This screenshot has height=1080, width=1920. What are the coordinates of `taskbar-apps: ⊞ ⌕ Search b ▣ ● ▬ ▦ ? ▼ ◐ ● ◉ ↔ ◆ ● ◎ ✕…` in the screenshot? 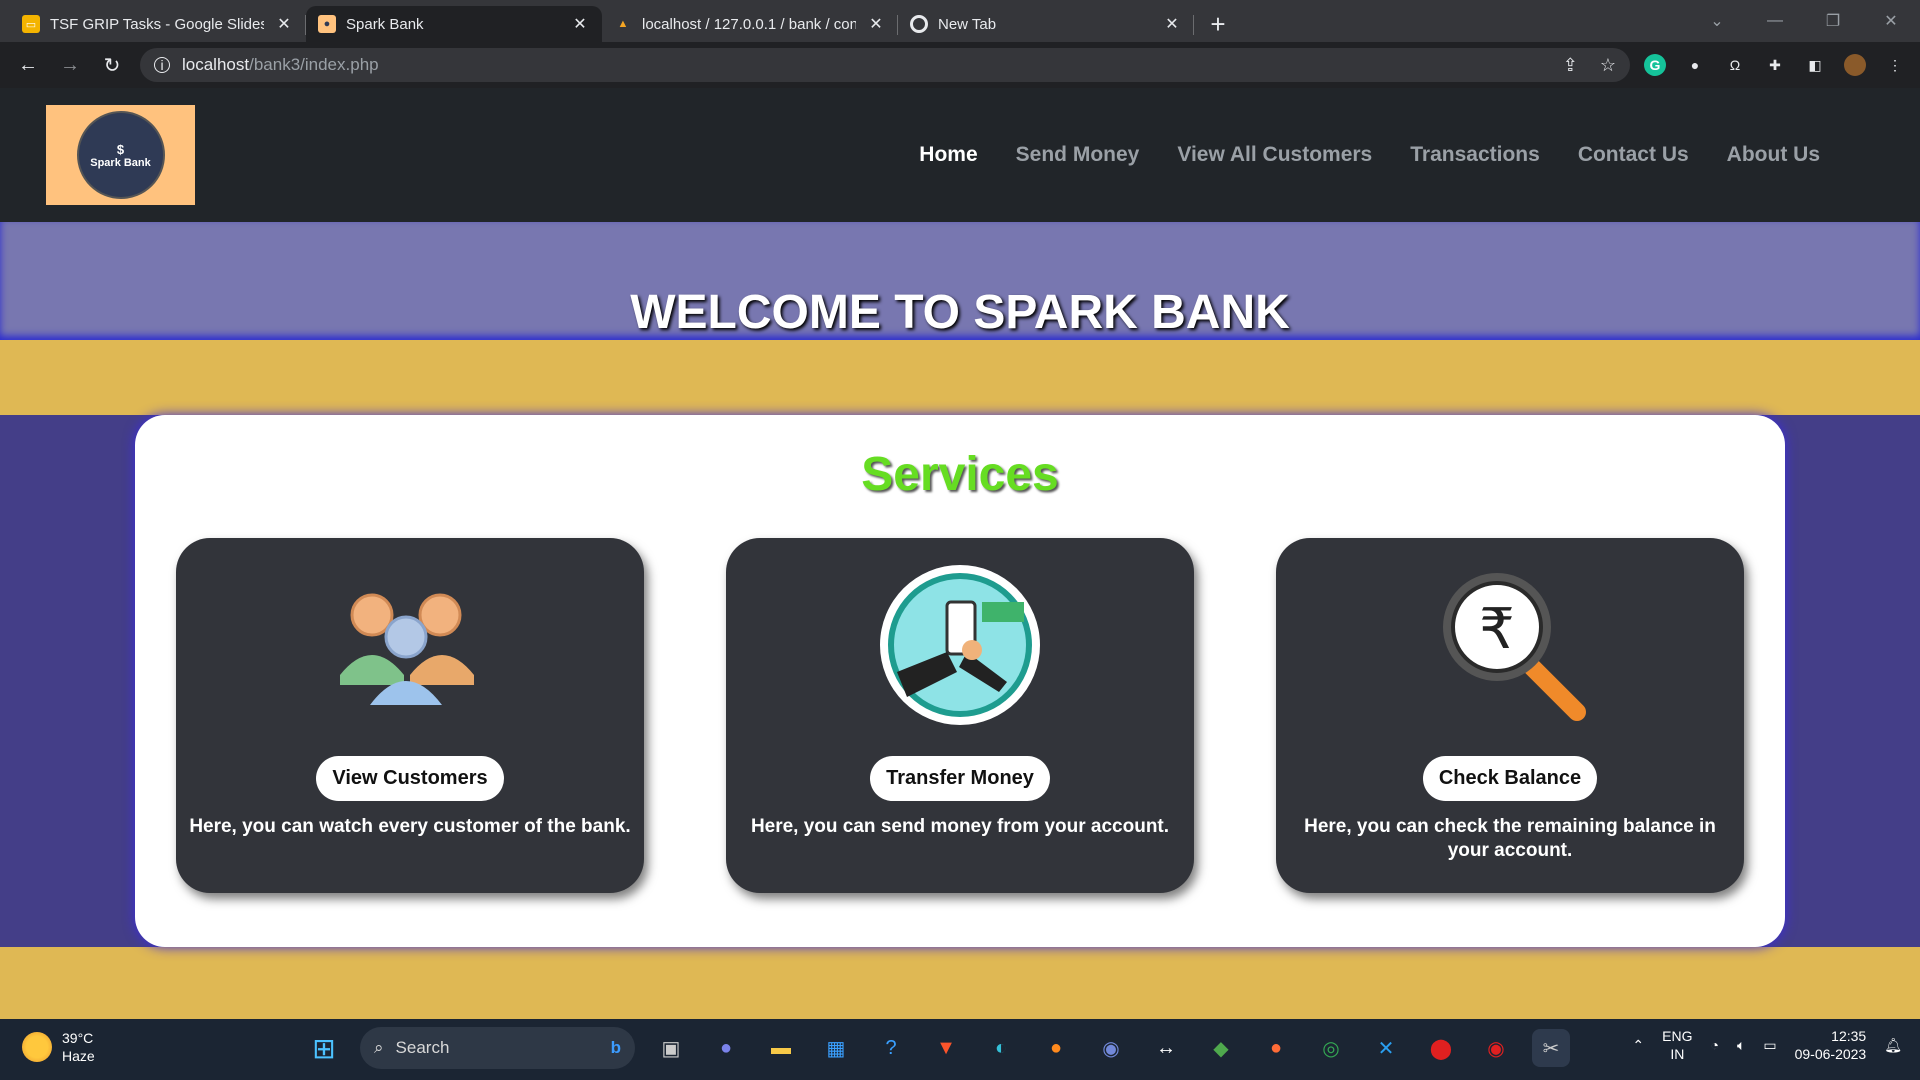 It's located at (937, 1048).